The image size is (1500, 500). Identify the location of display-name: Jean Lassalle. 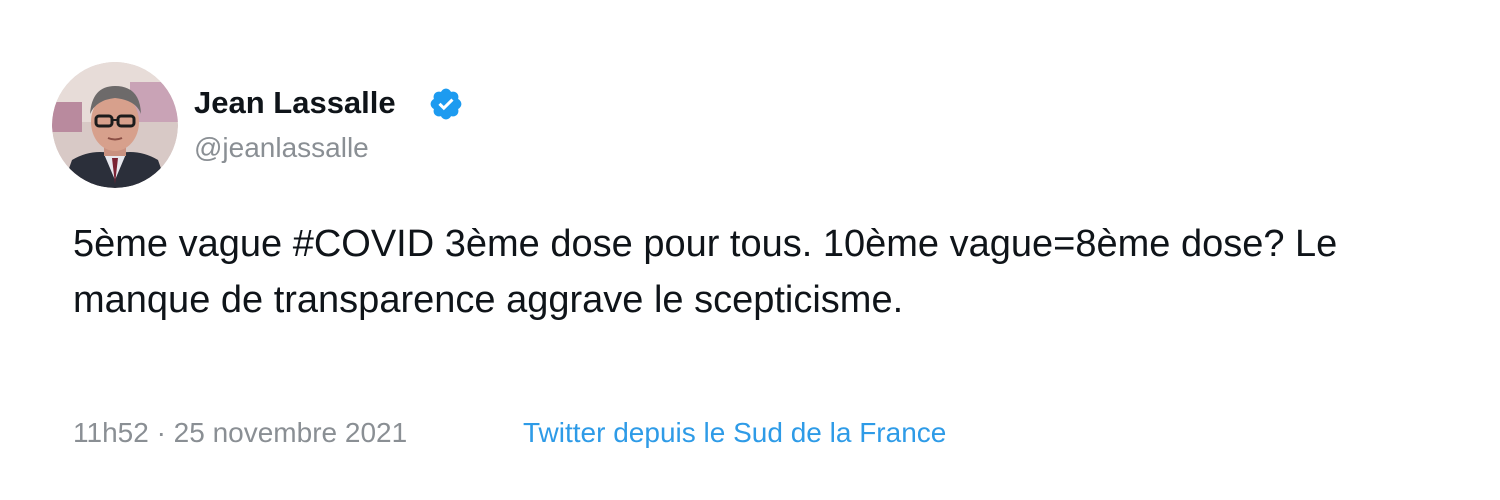
(295, 103).